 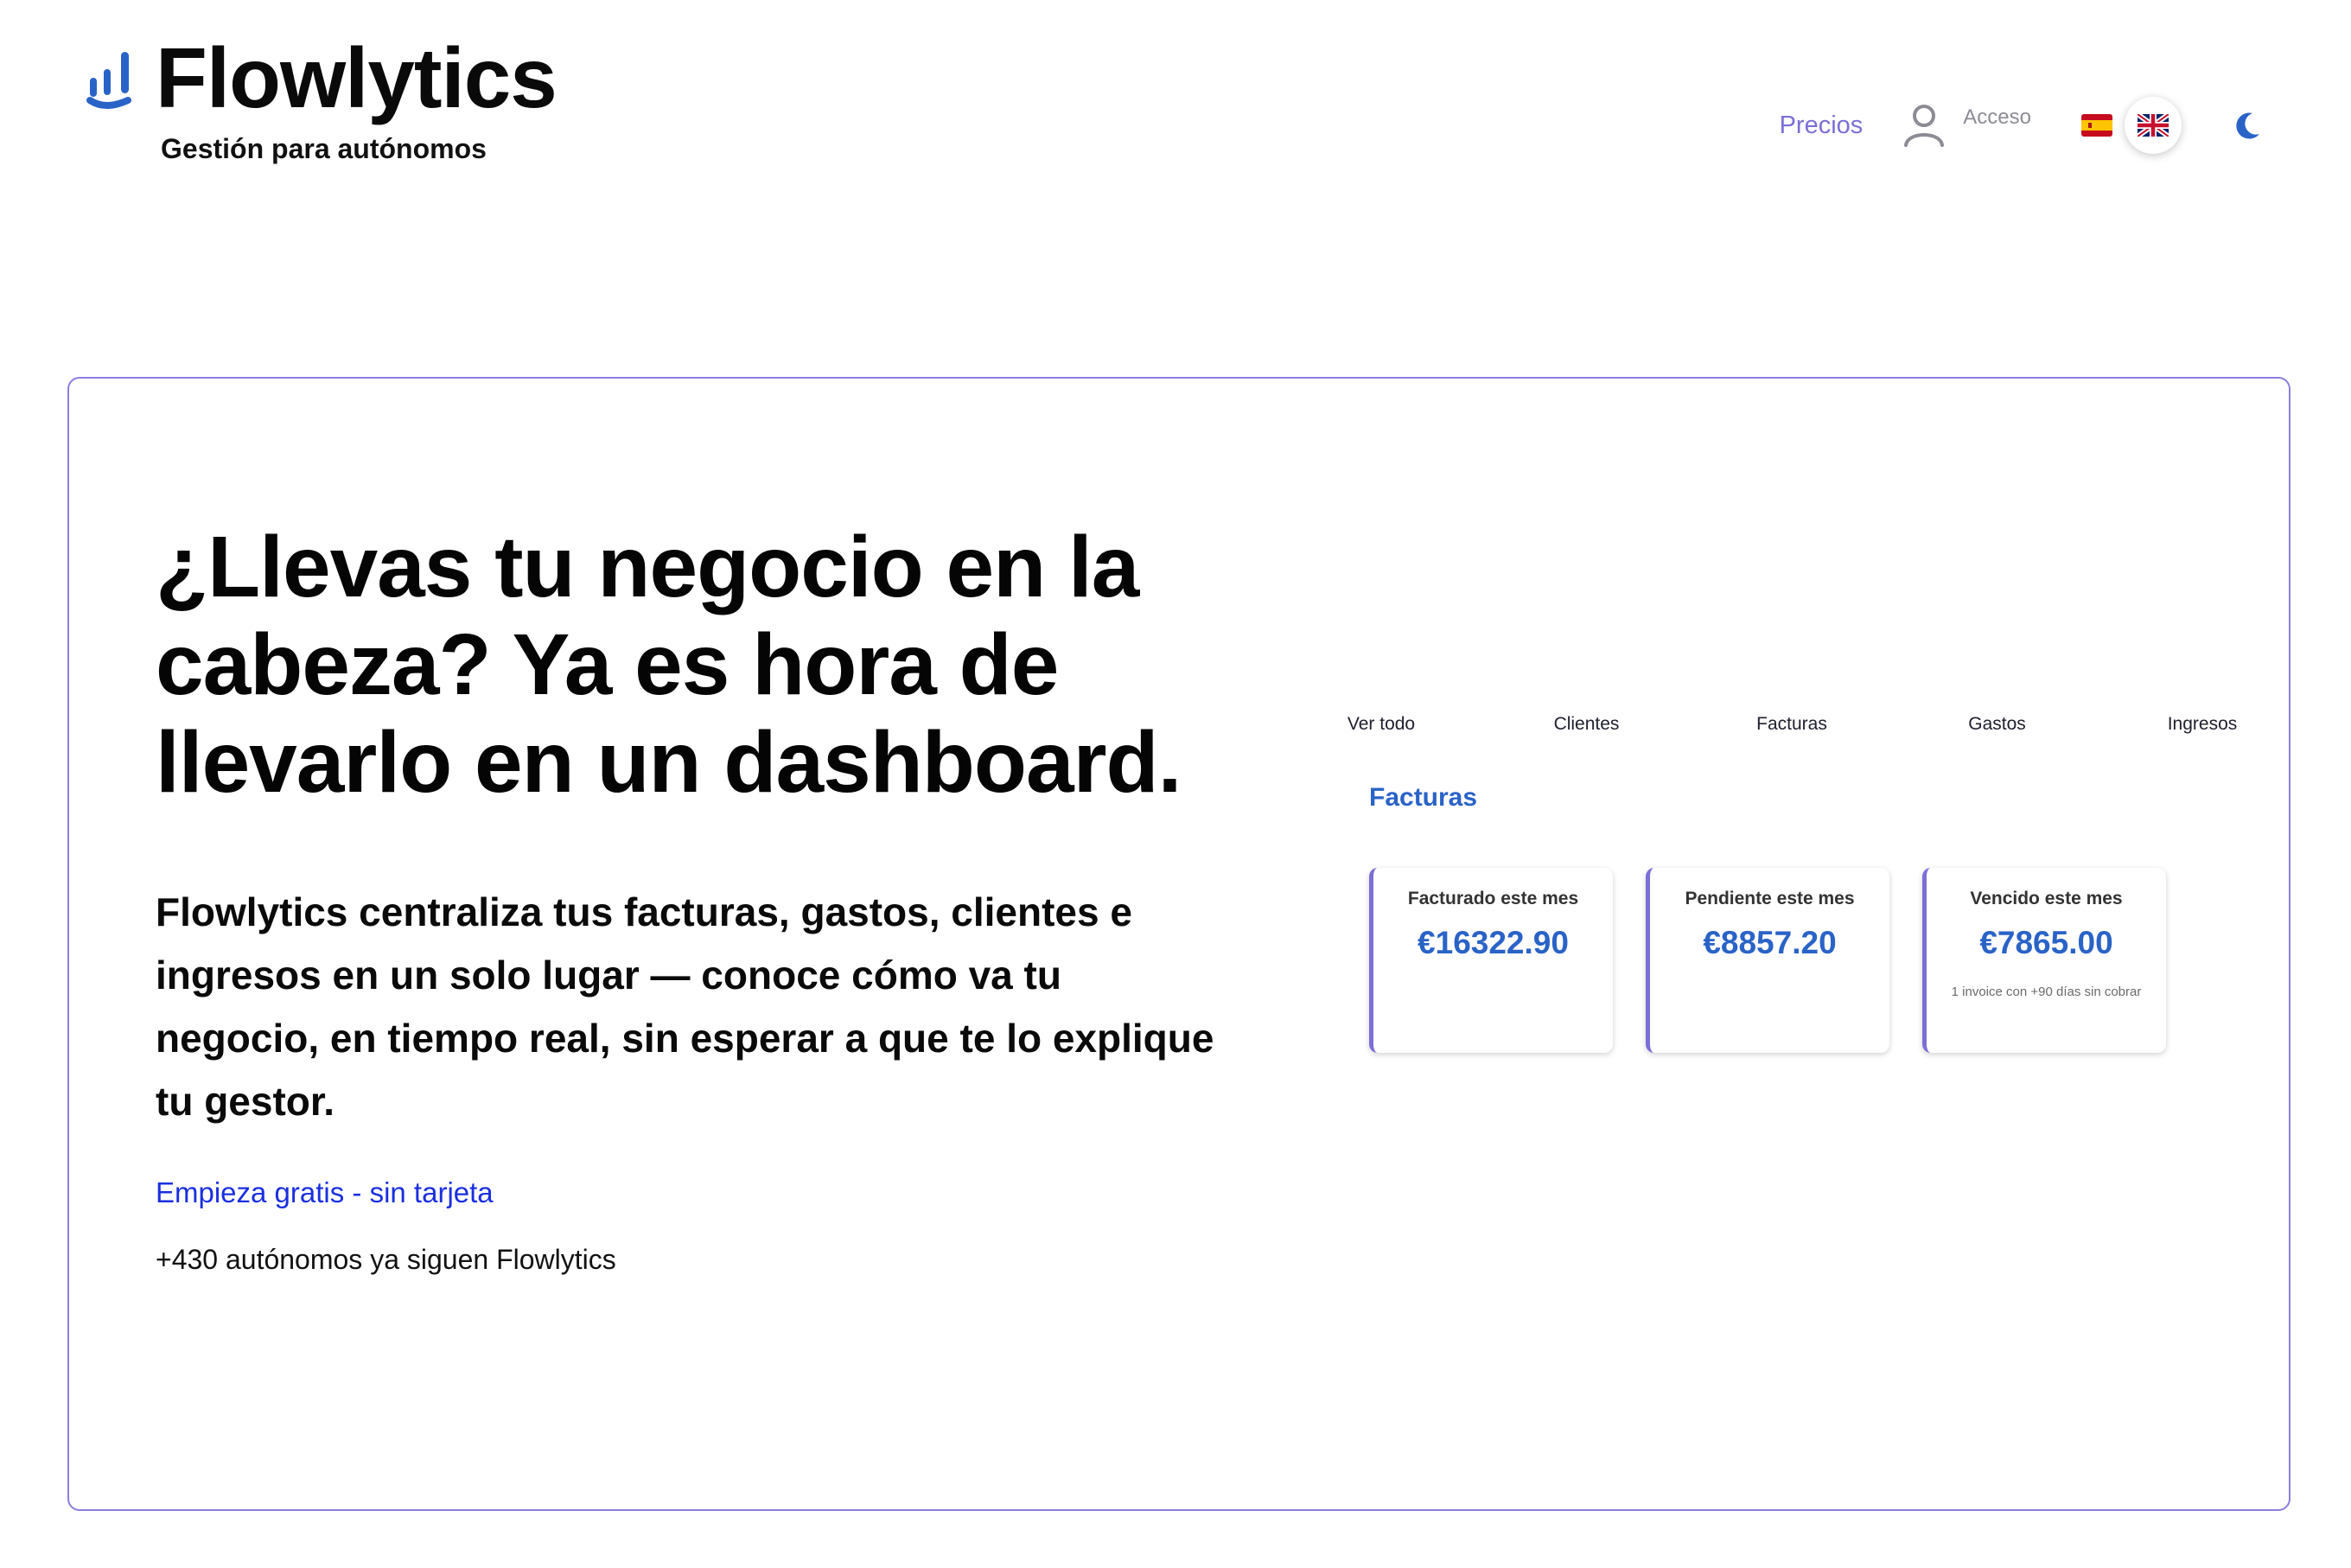 What do you see at coordinates (109, 81) in the screenshot?
I see `bar-chart-logo-icon` at bounding box center [109, 81].